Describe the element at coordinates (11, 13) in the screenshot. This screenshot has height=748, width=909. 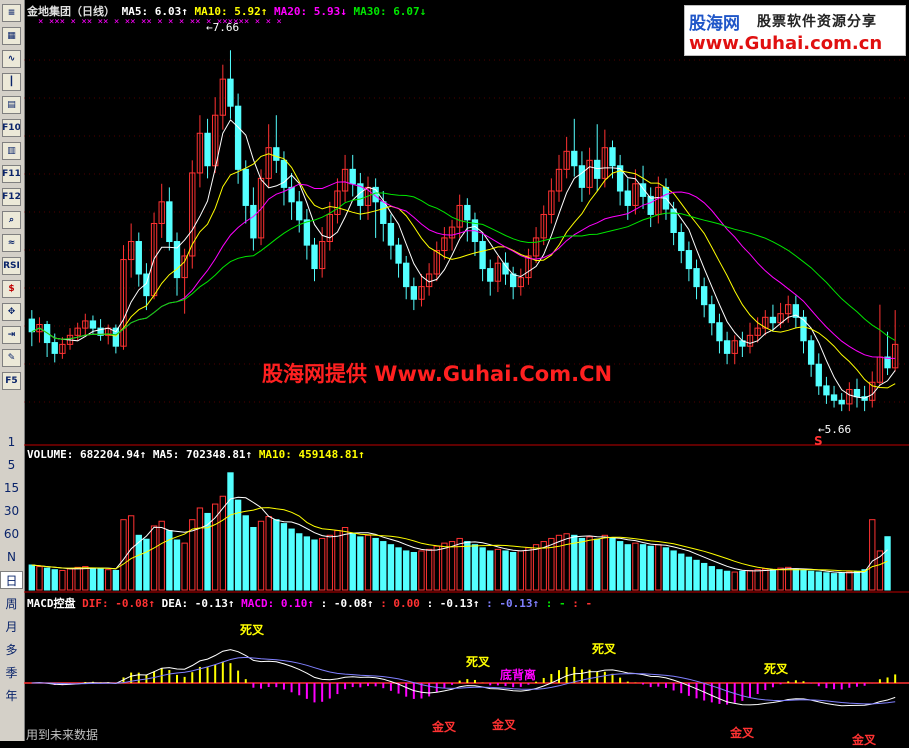
I see `list-icon: ≡` at that location.